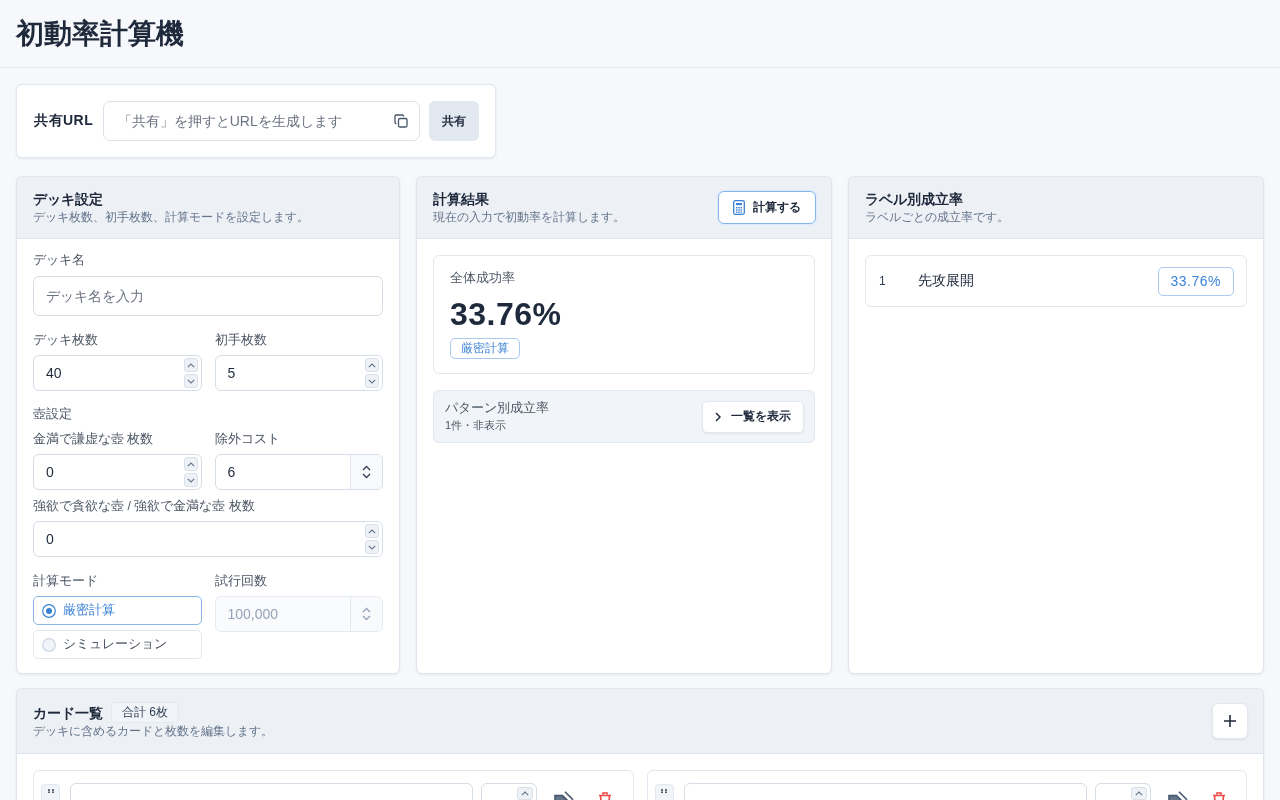 The height and width of the screenshot is (800, 1280). Describe the element at coordinates (94, 439) in the screenshot. I see `field-label: 金満で謙虚な壺 枚数` at that location.